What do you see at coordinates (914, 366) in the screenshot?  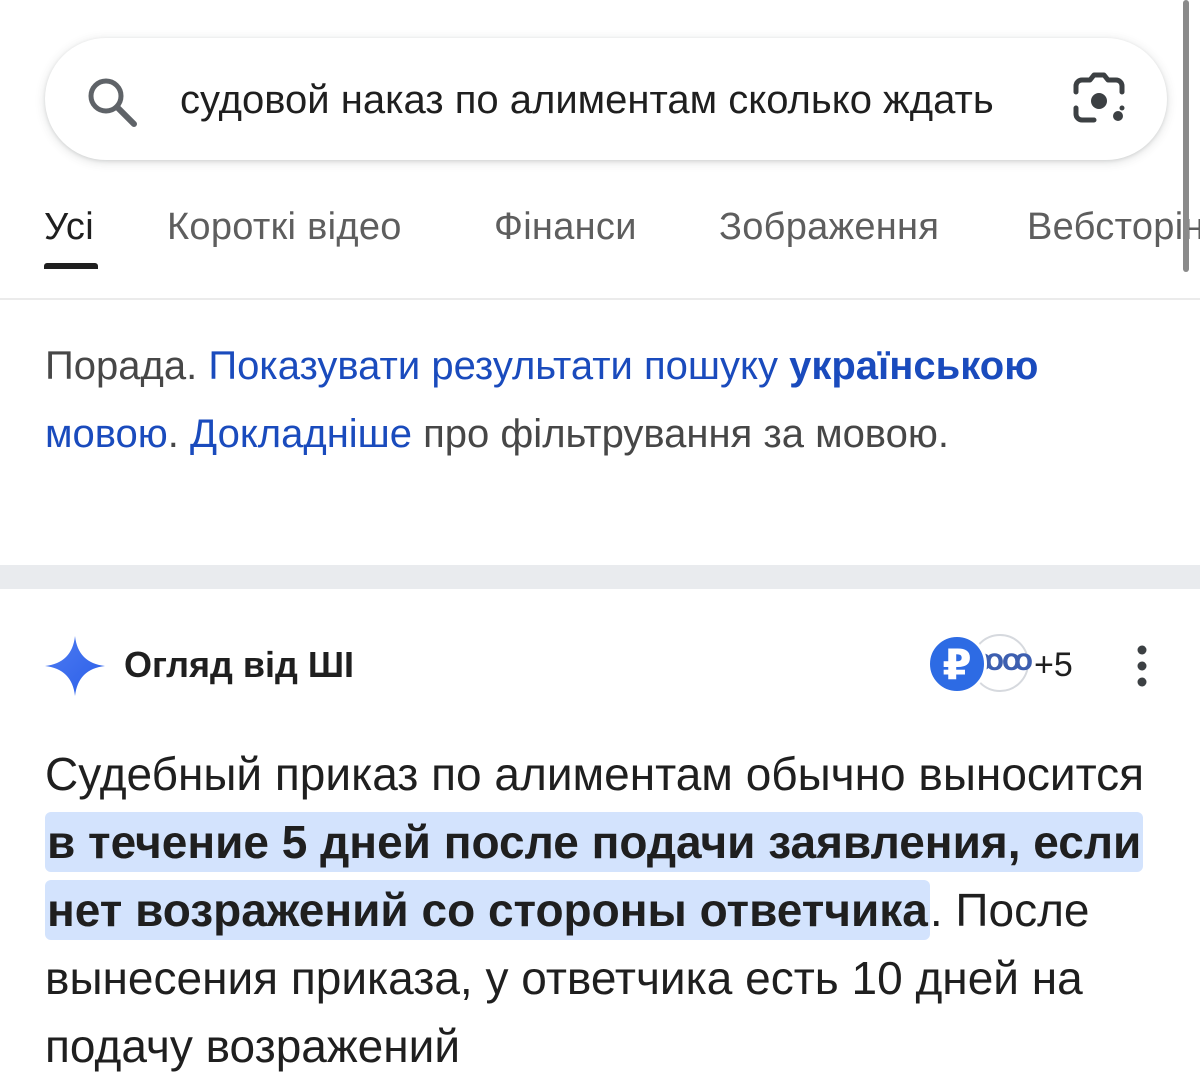 I see `link-text-bold: українською` at bounding box center [914, 366].